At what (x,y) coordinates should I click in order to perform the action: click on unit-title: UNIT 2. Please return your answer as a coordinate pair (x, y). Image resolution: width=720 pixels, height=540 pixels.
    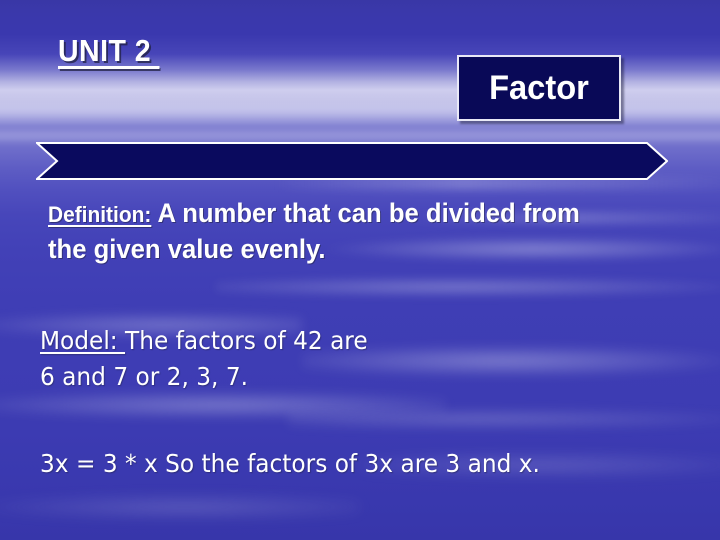
    Looking at the image, I should click on (109, 50).